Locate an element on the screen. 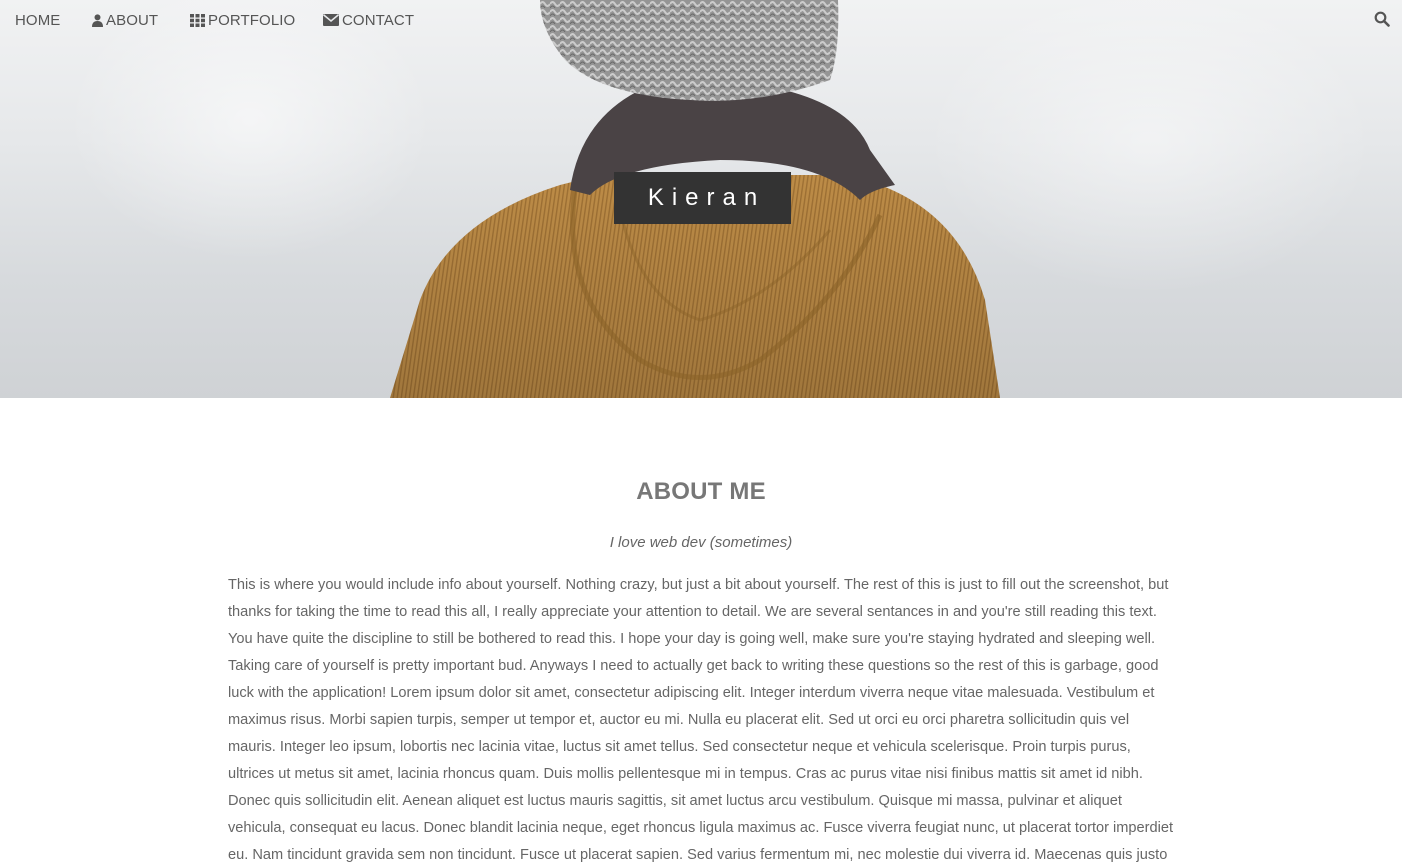 This screenshot has width=1402, height=865. nav-portfolio-label: PORTFOLIO is located at coordinates (252, 20).